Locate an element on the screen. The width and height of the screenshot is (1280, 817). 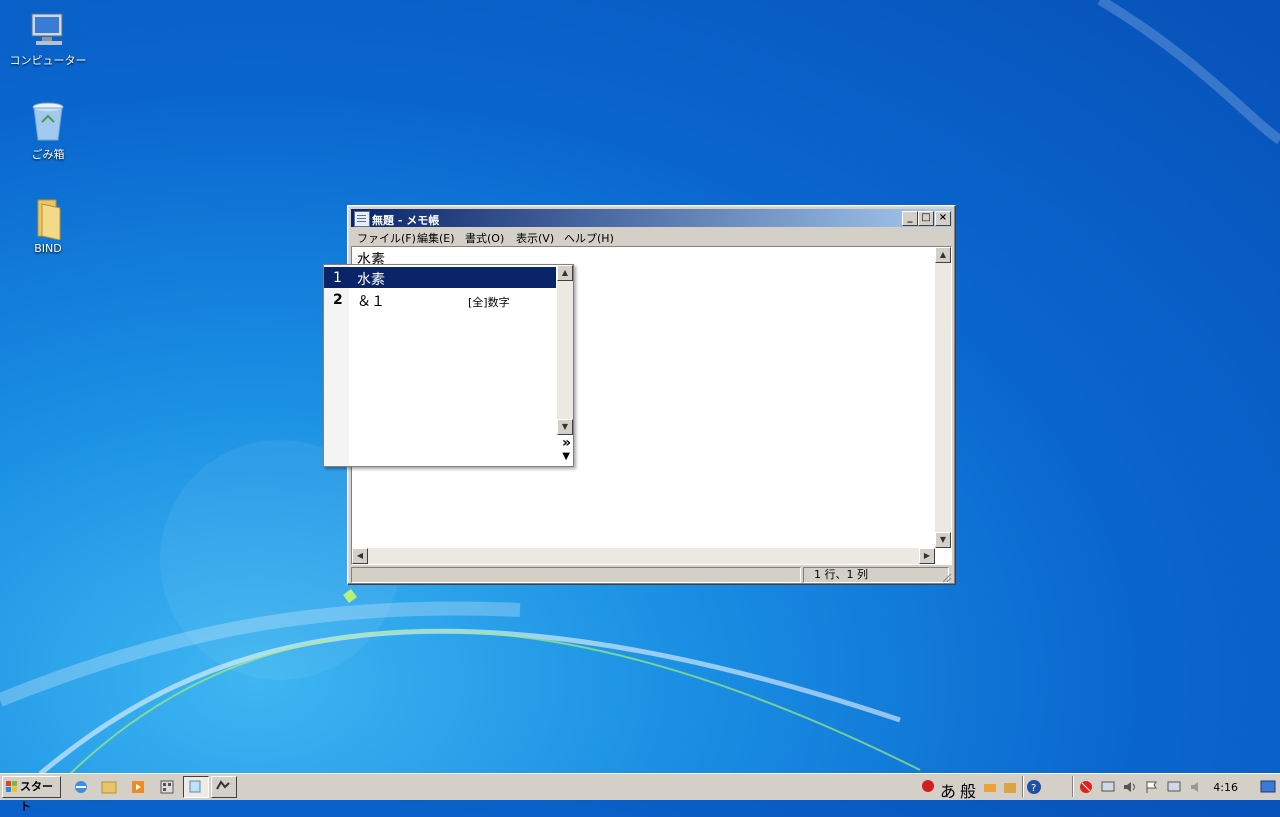
candidate-text: 水素 is located at coordinates (371, 280).